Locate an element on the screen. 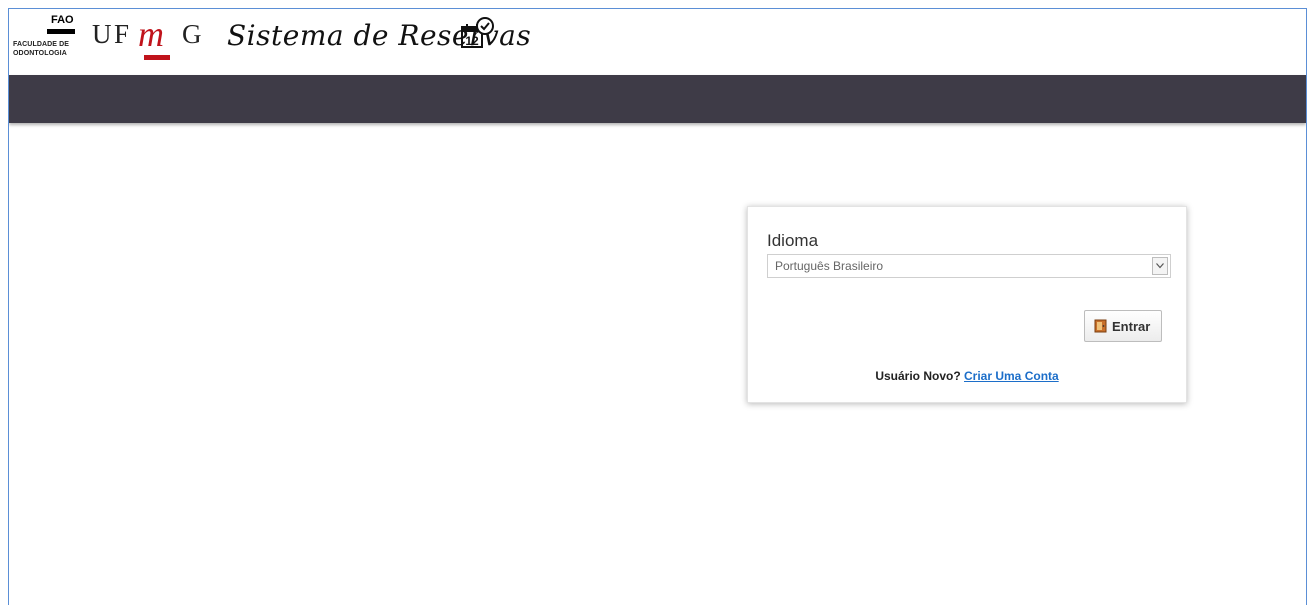  create-account-link: Criar Uma Conta is located at coordinates (1011, 376).